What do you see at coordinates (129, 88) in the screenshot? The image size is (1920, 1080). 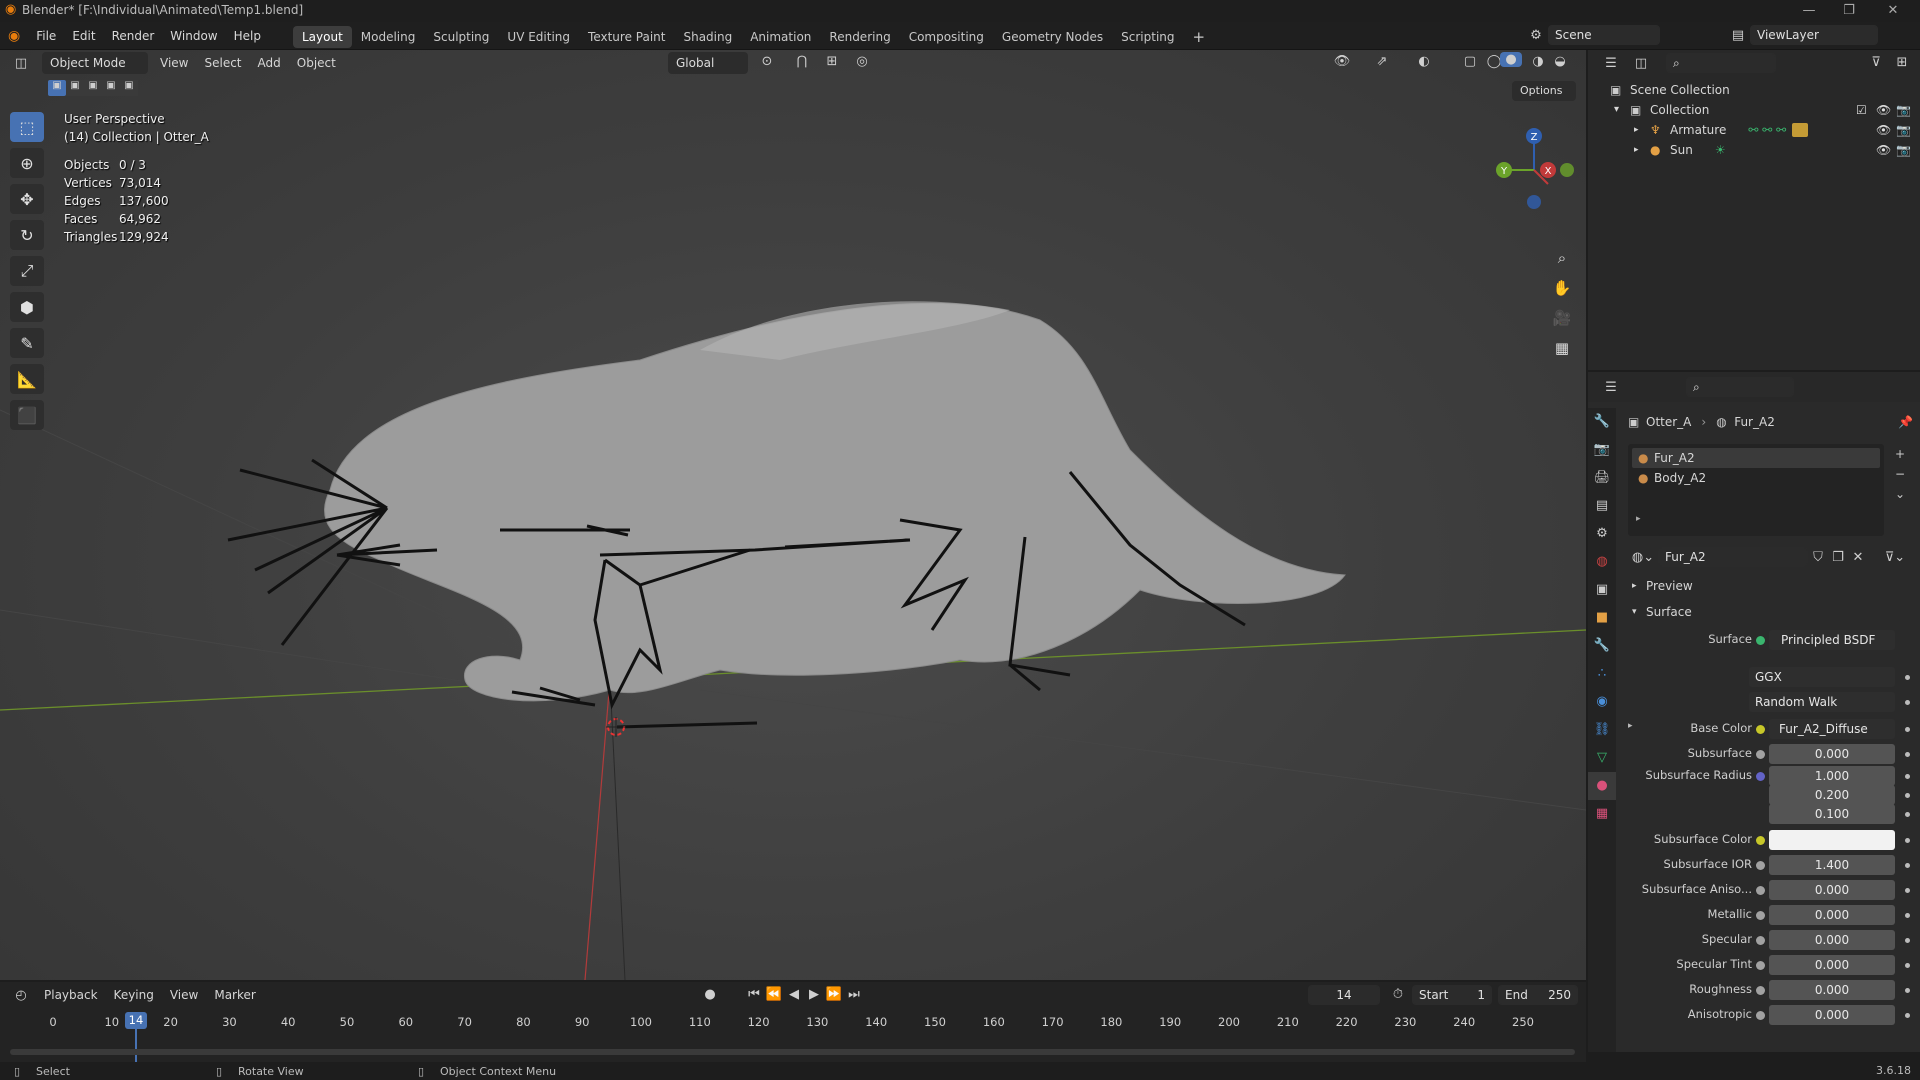 I see `select-intersect-icon: ▣` at bounding box center [129, 88].